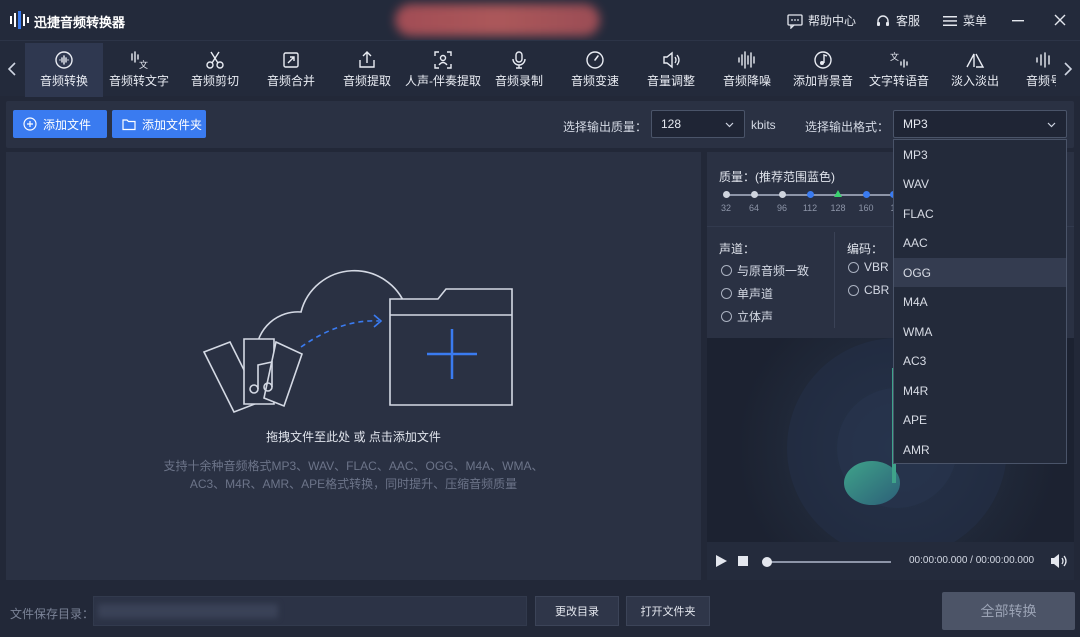 Image resolution: width=1080 pixels, height=637 pixels. Describe the element at coordinates (291, 70) in the screenshot. I see `tool-audio-merge: 音频合并` at that location.